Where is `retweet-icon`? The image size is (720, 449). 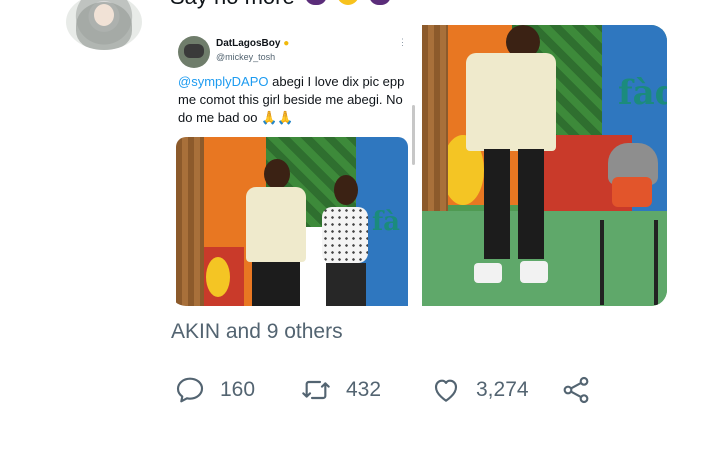 retweet-icon is located at coordinates (316, 390).